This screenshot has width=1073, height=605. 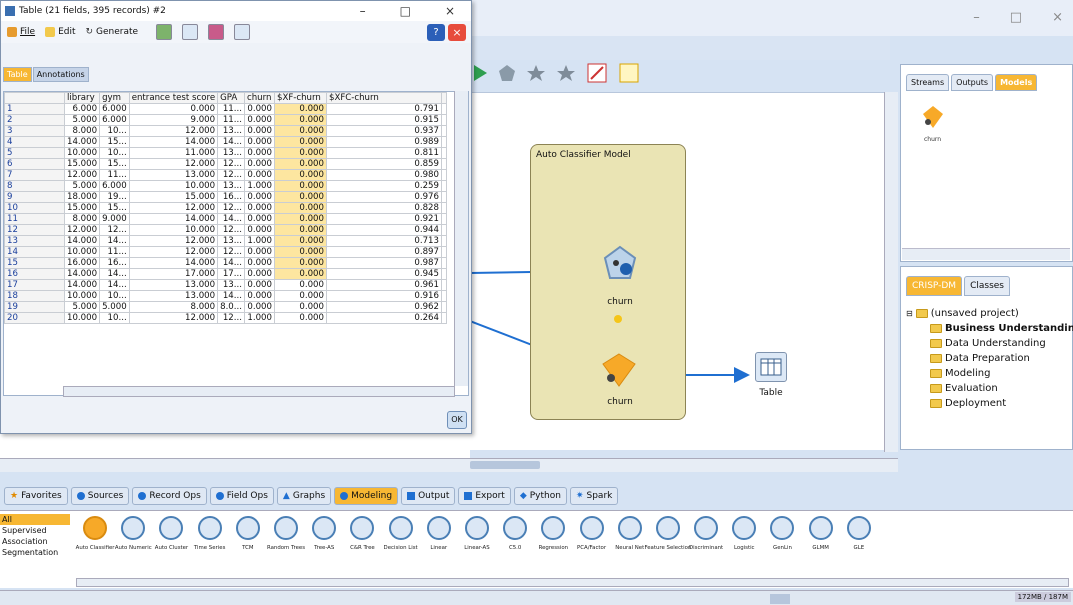 What do you see at coordinates (986, 254) in the screenshot?
I see `models-scrollbar` at bounding box center [986, 254].